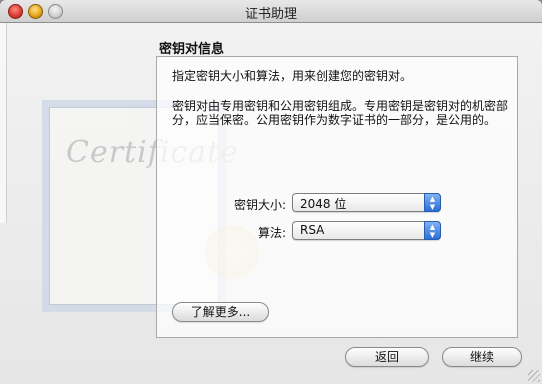  Describe the element at coordinates (534, 376) in the screenshot. I see `resize-grip-icon` at that location.